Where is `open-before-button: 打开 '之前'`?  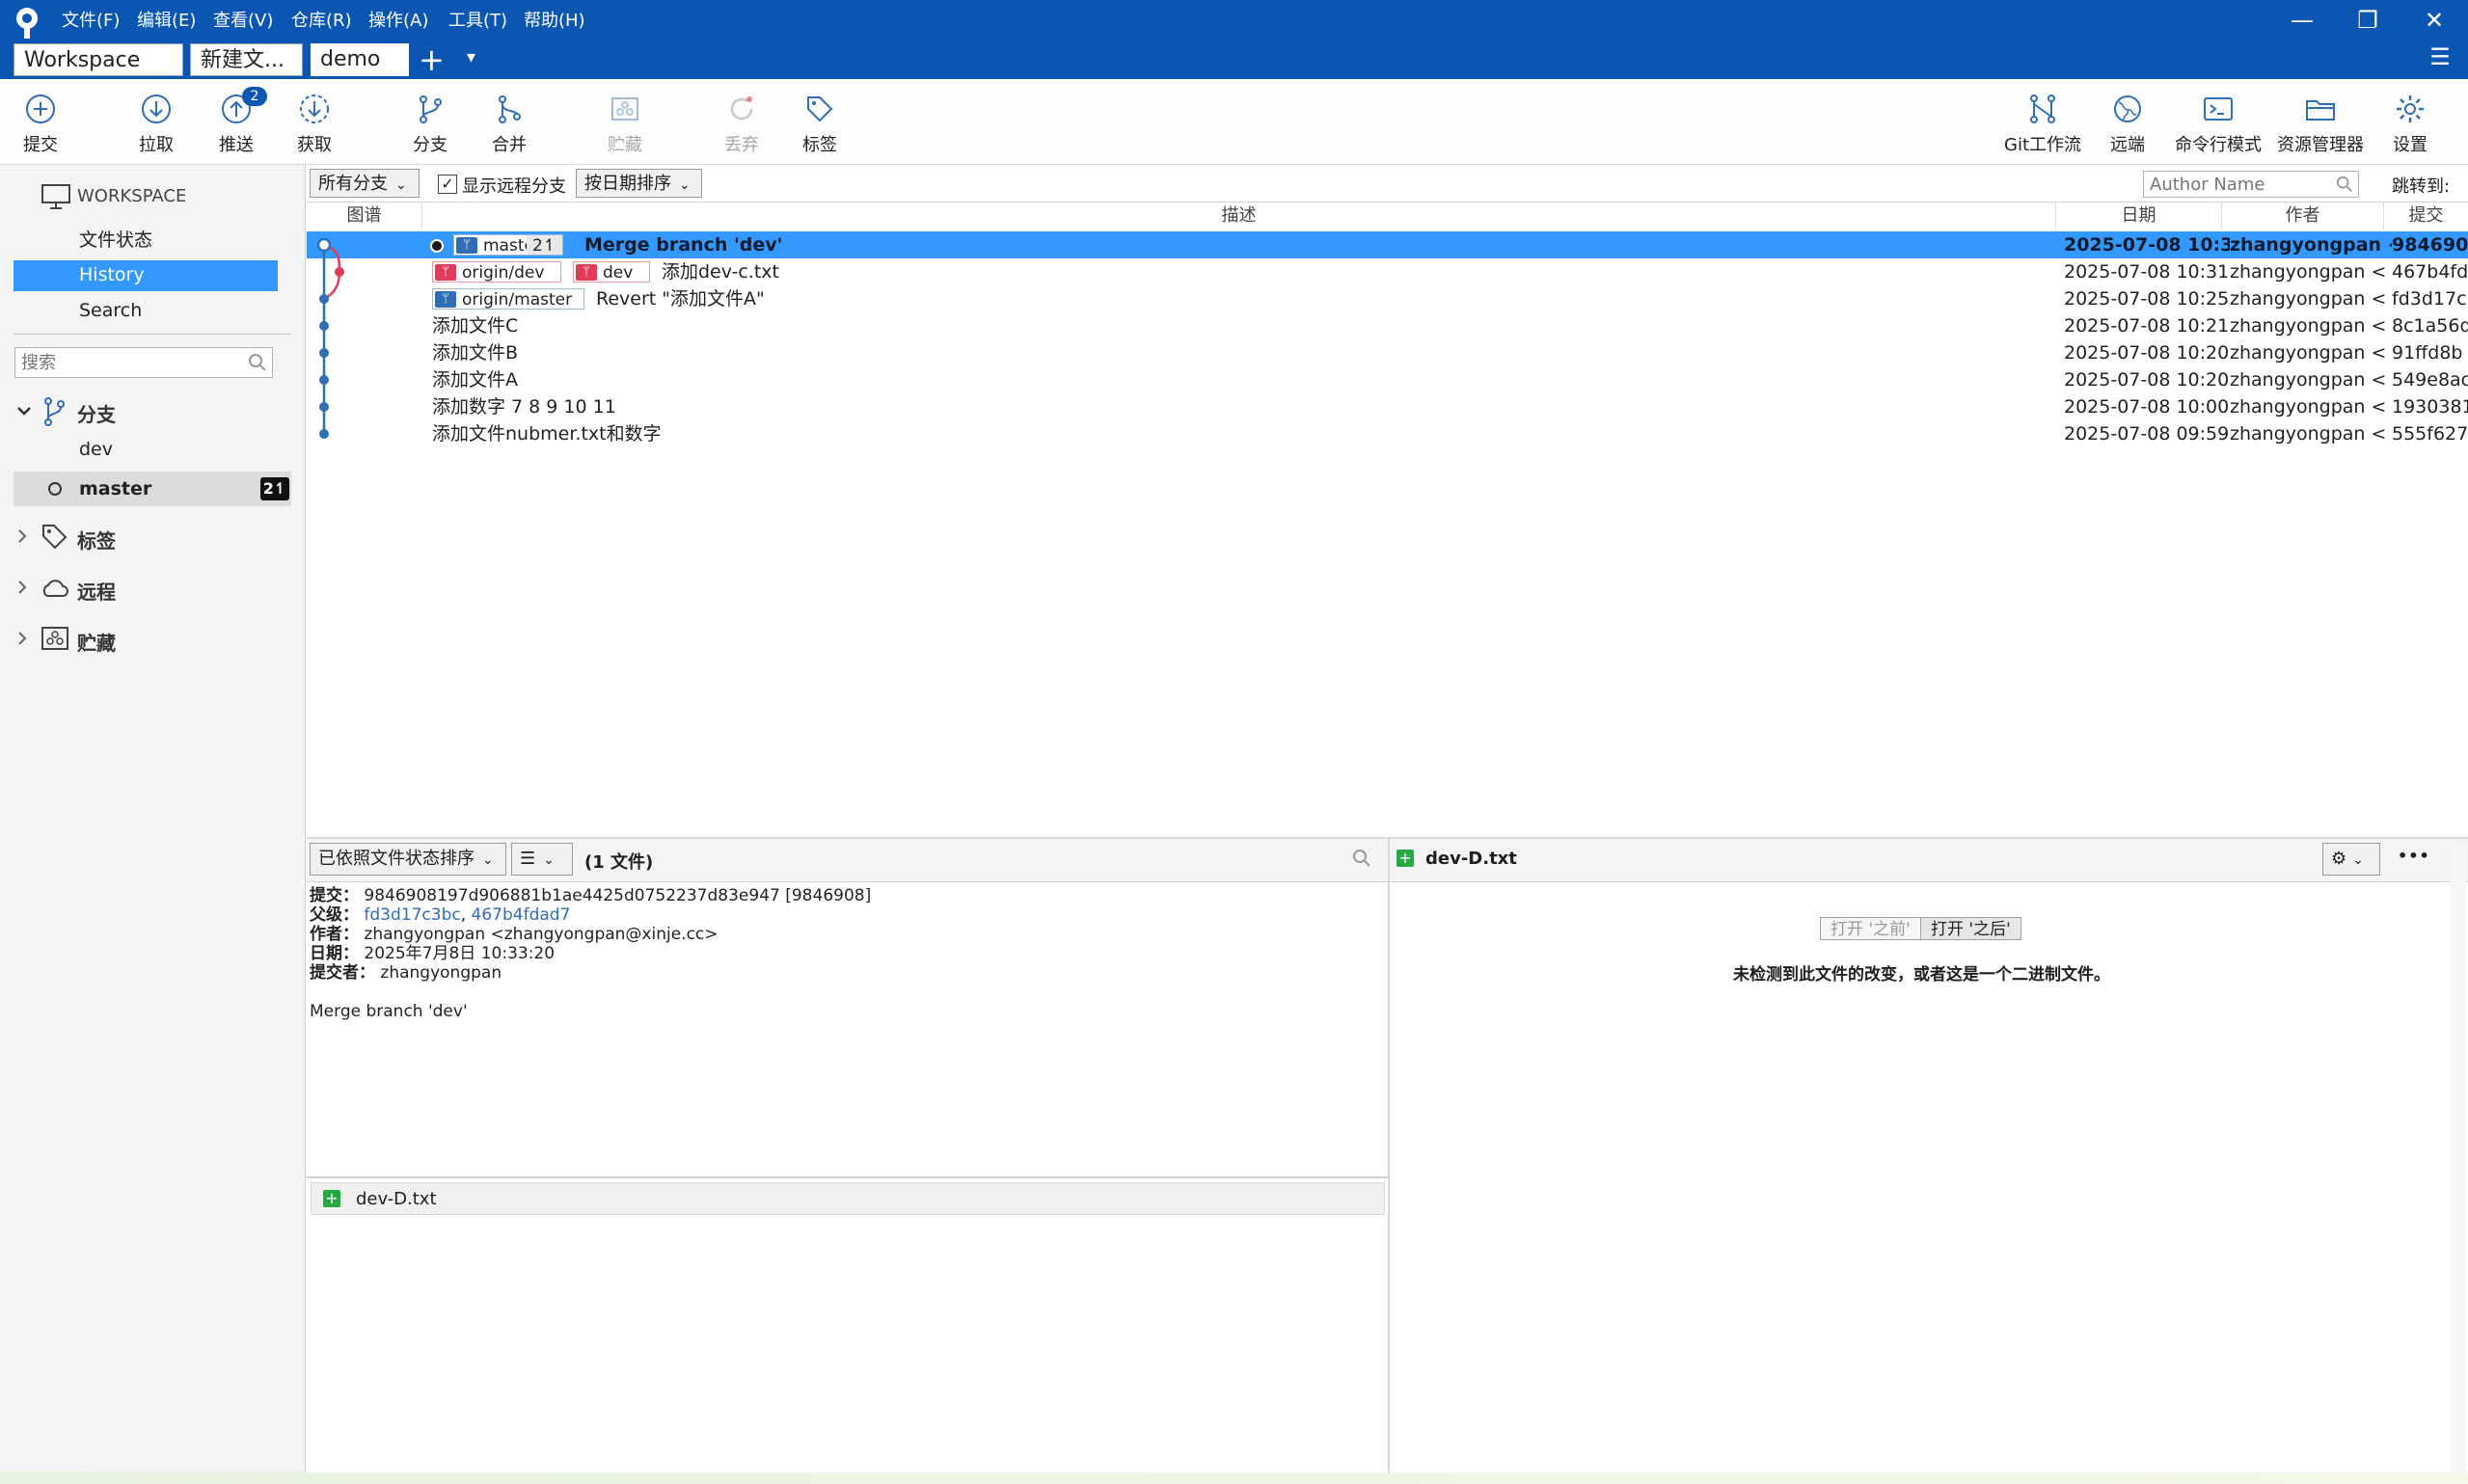
open-before-button: 打开 '之前' is located at coordinates (1870, 928).